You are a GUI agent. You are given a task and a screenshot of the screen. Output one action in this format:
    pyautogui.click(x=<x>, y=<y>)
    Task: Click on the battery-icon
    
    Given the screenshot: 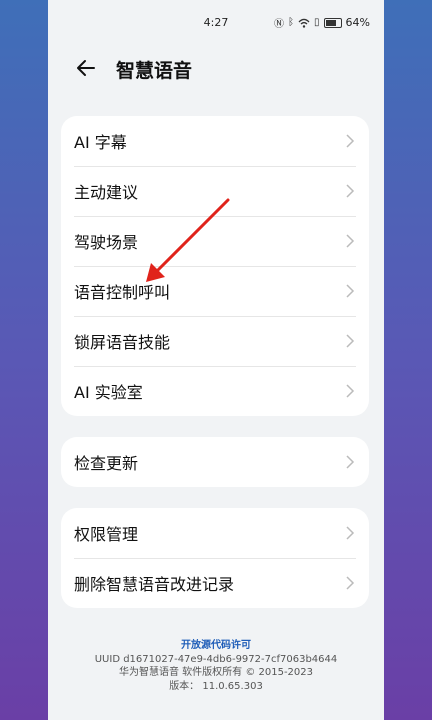 What is the action you would take?
    pyautogui.click(x=332, y=22)
    